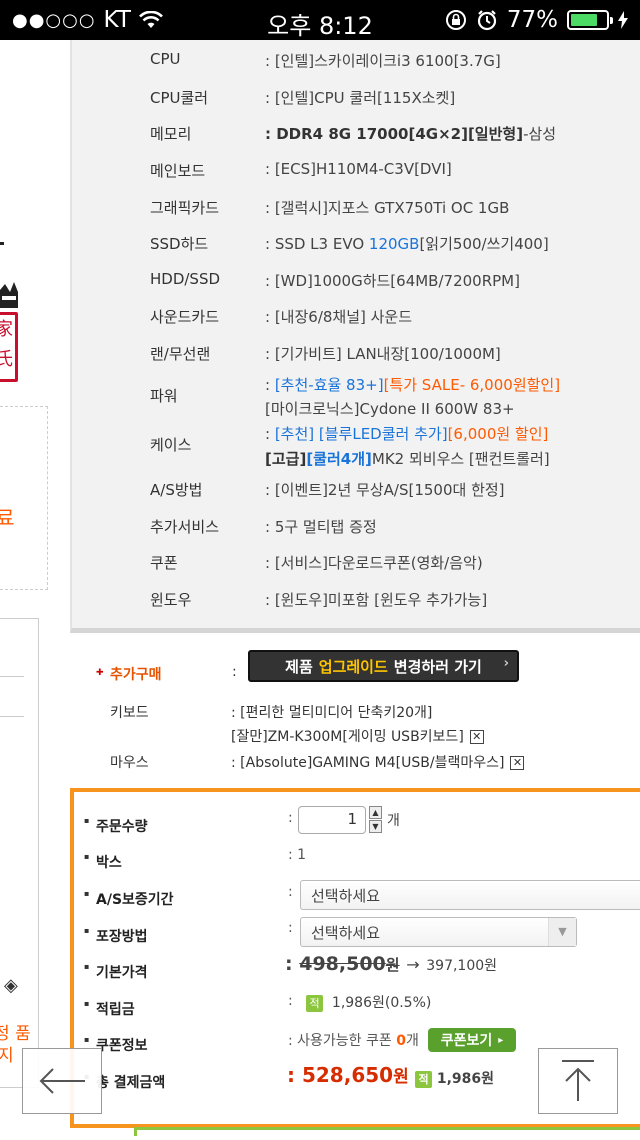 This screenshot has height=1140, width=640. I want to click on spec-label: 파워, so click(164, 396).